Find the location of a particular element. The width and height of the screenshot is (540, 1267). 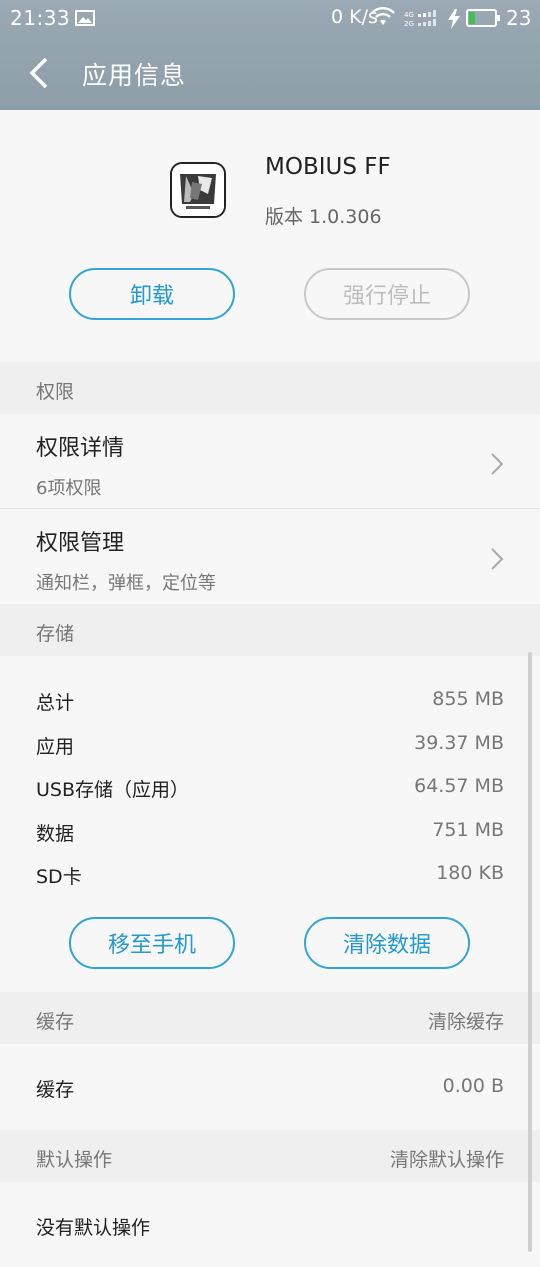

top-bar: 21:33 0 K/s 4G 2G 23 应用信息 is located at coordinates (270, 55).